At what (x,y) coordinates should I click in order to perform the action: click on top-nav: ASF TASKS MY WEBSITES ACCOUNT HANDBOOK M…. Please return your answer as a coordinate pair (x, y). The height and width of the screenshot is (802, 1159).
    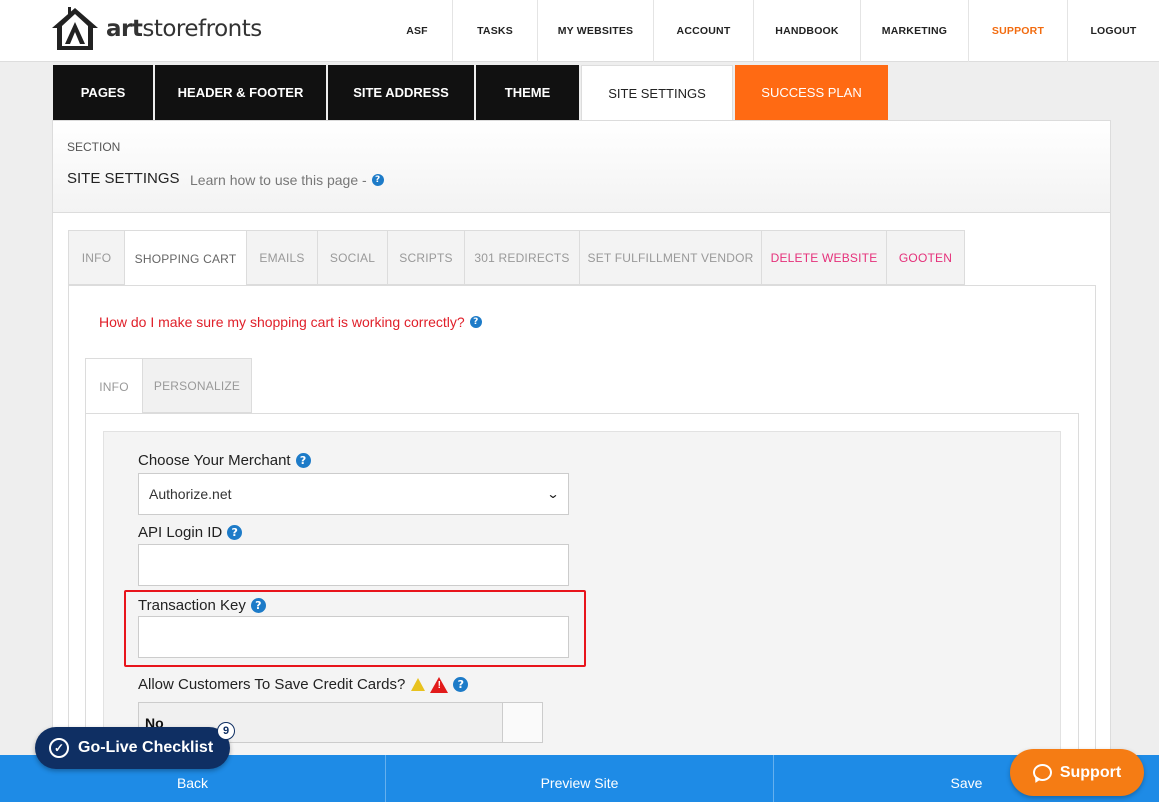
    Looking at the image, I should click on (770, 31).